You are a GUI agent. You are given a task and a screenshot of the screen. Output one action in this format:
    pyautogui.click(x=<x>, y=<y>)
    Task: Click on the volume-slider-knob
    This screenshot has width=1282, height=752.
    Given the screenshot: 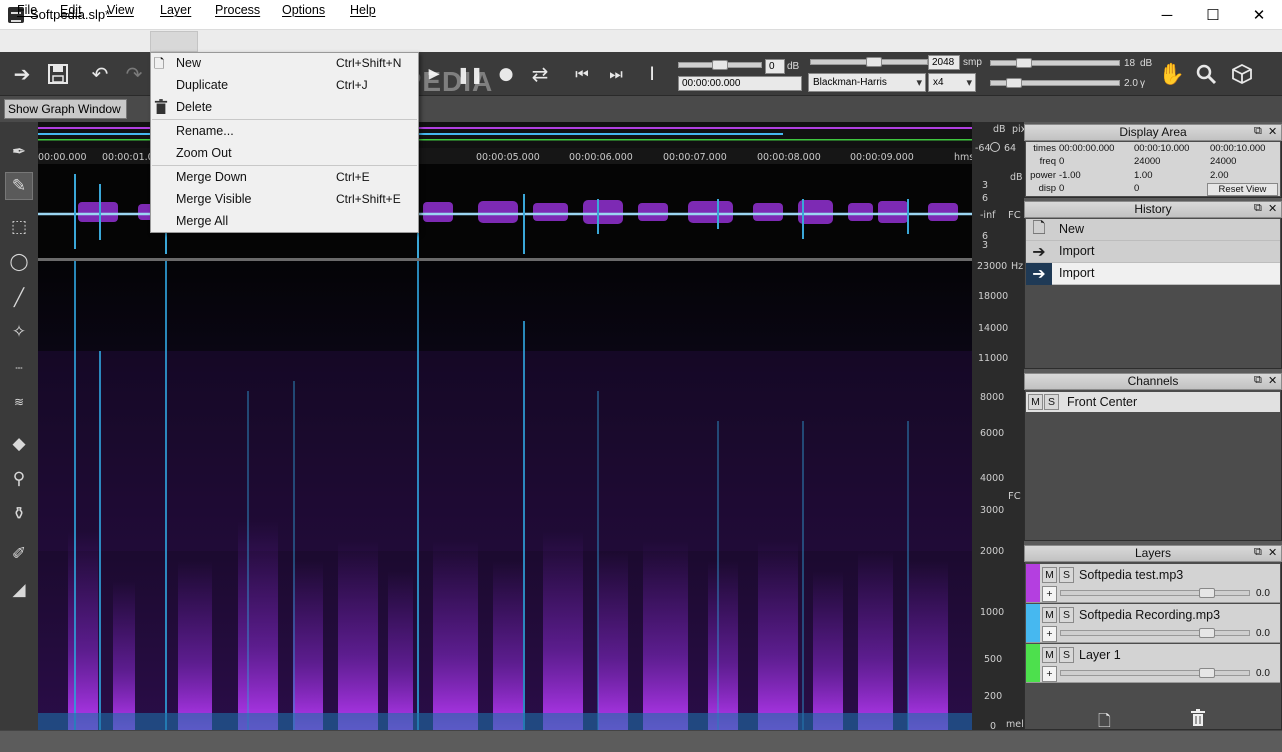 What is the action you would take?
    pyautogui.click(x=720, y=65)
    